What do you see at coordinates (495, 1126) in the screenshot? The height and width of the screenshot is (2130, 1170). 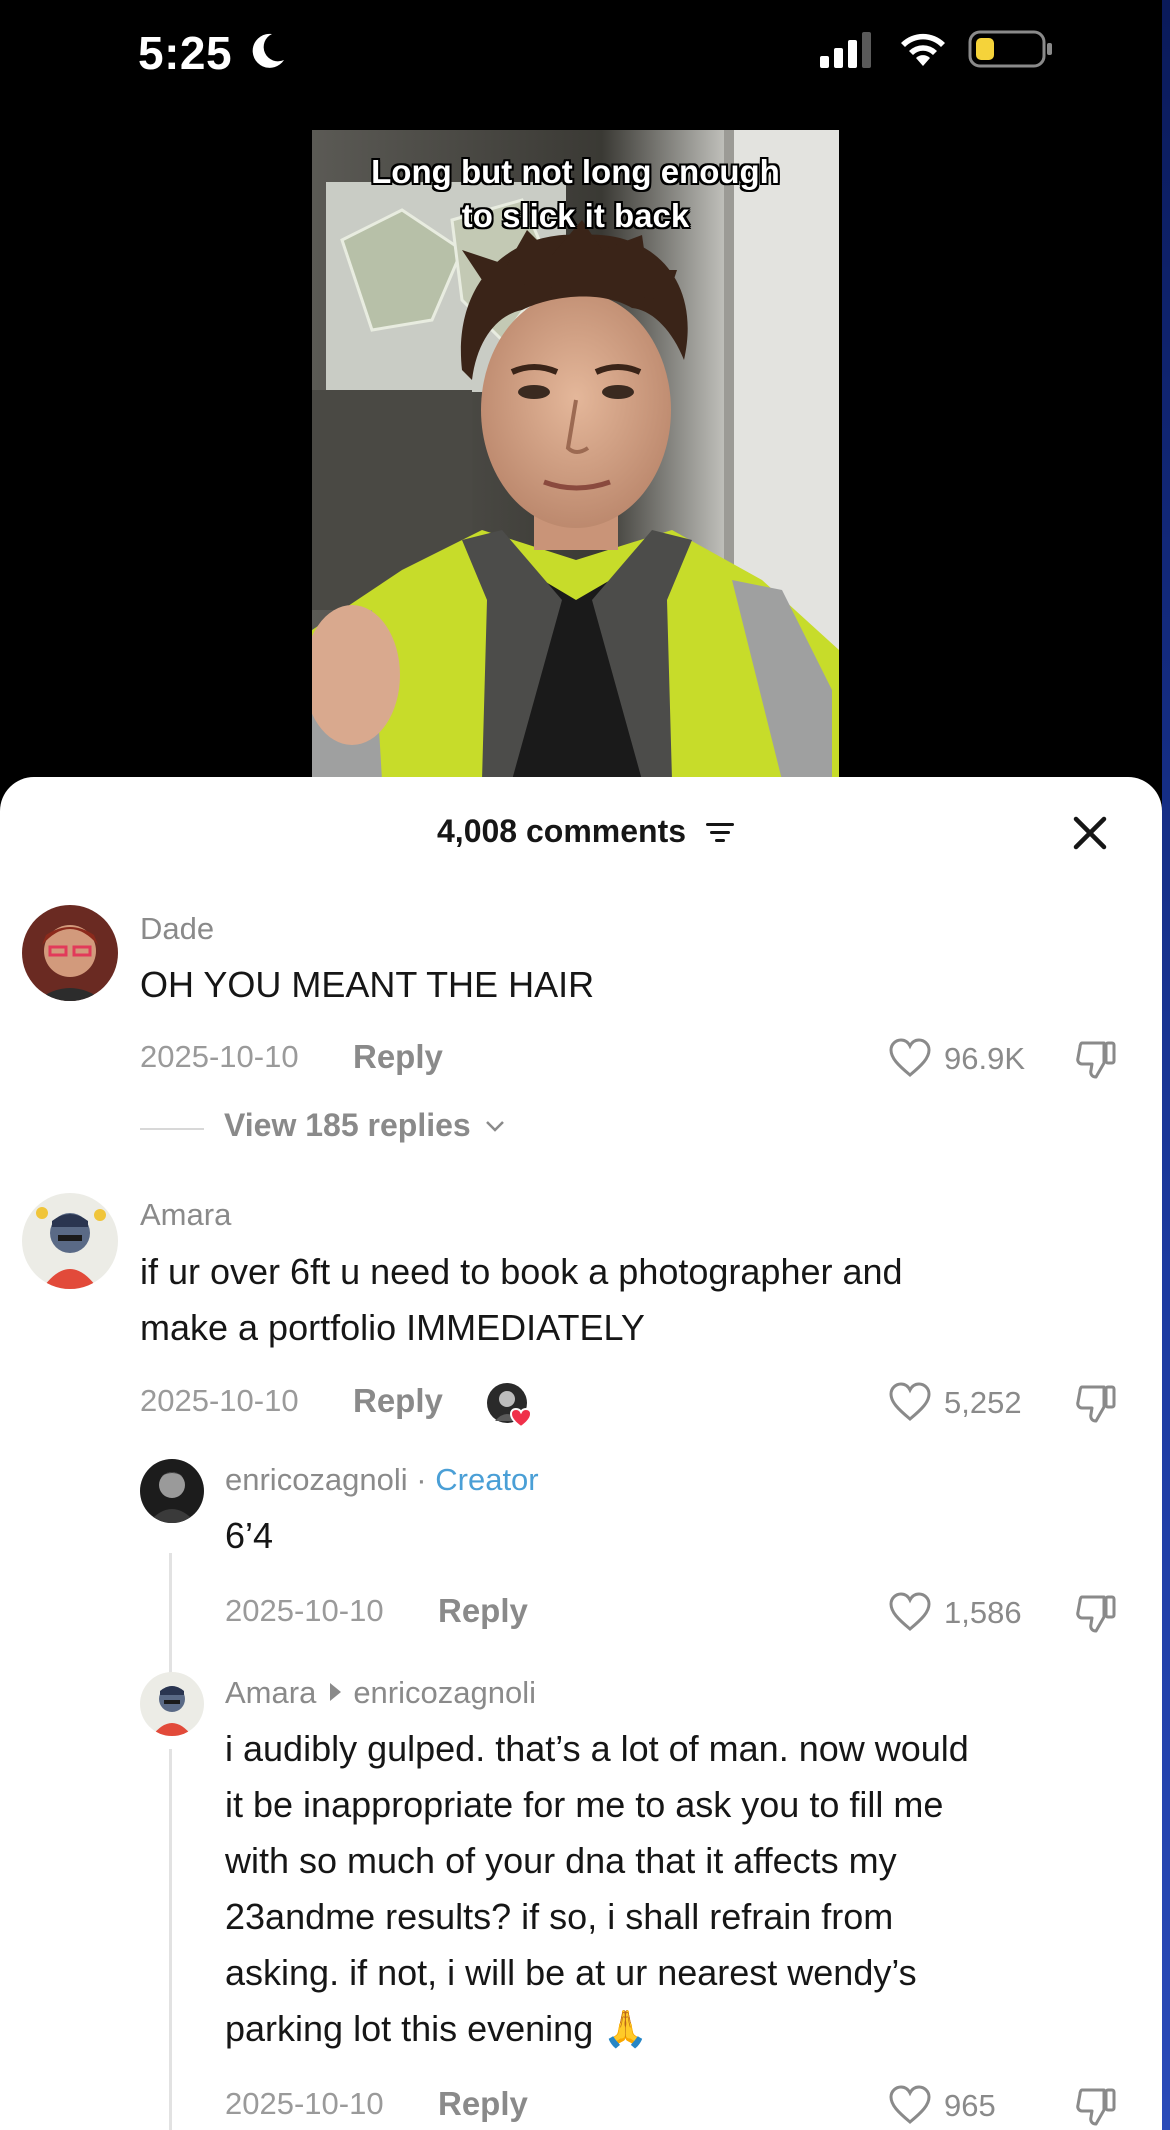 I see `chevron-down-icon` at bounding box center [495, 1126].